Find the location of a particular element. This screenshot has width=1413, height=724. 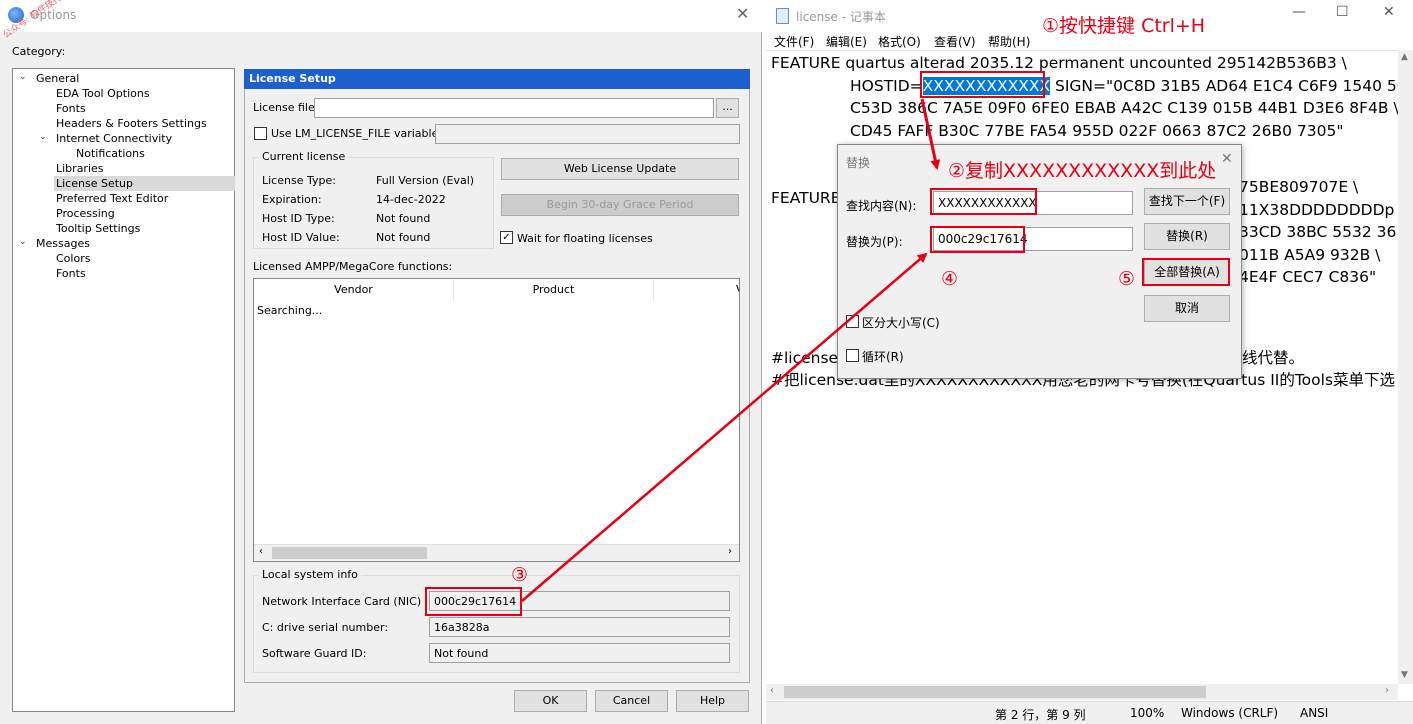

arrow-nic-to-replace is located at coordinates (724, 427).